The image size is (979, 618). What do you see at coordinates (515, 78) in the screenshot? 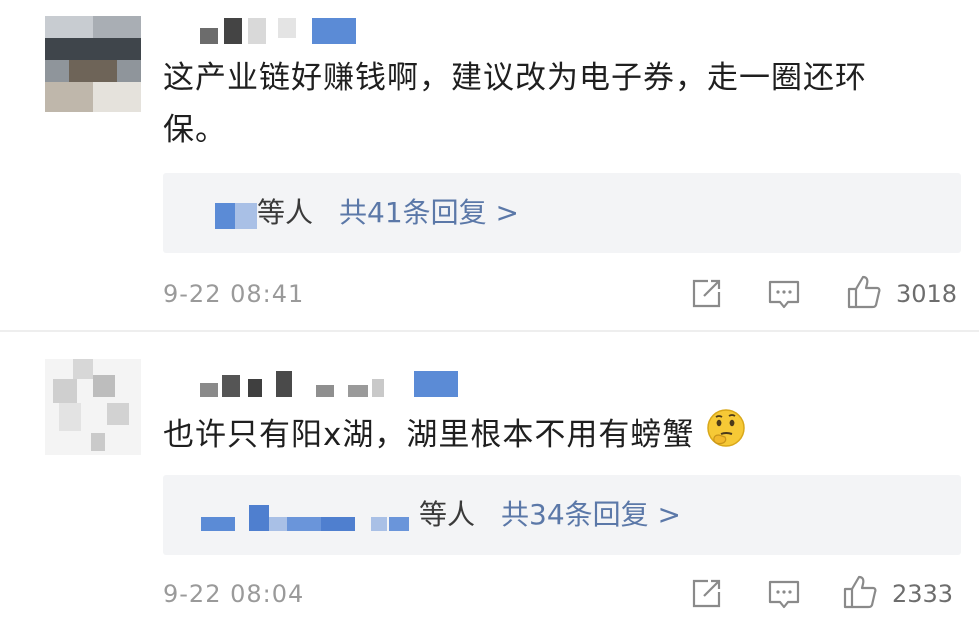
I see `comment-text-line: 这产业链好赚钱啊，建议改为电子券，走一圈还环` at bounding box center [515, 78].